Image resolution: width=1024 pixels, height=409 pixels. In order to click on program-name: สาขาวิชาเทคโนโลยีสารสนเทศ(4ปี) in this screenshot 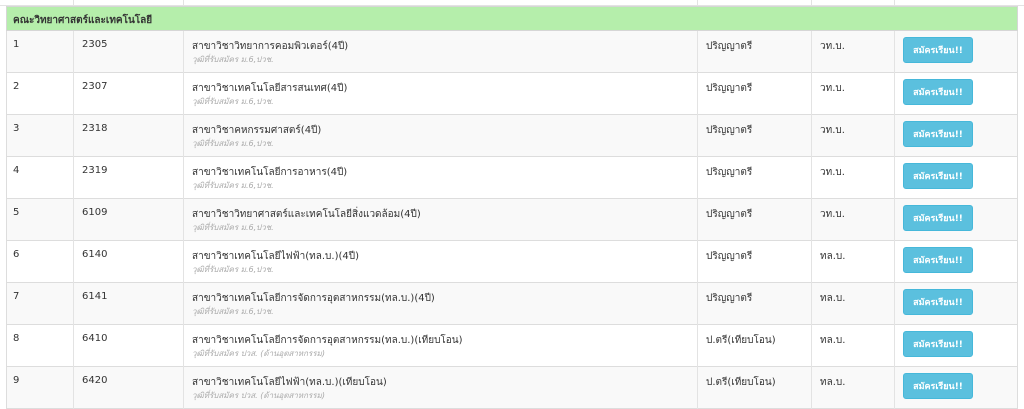, I will do `click(270, 88)`.